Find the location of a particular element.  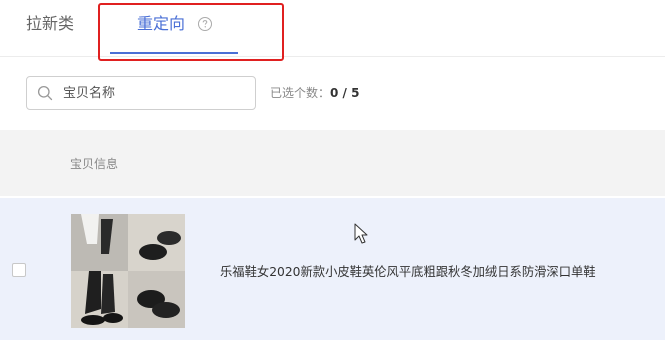

mouse-pointer-icon is located at coordinates (361, 233).